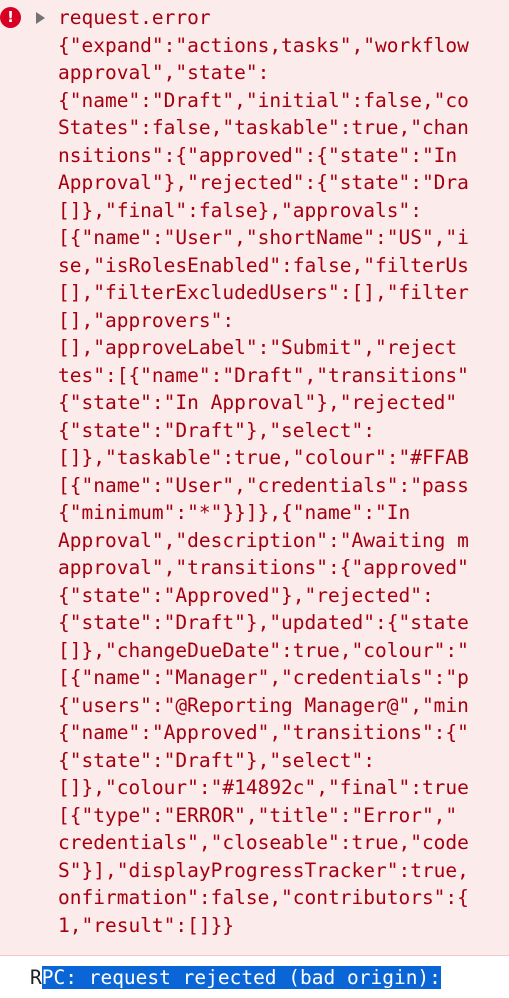 The image size is (509, 998). Describe the element at coordinates (263, 842) in the screenshot. I see `error-body-line: credentials","closeable":true,"code` at that location.